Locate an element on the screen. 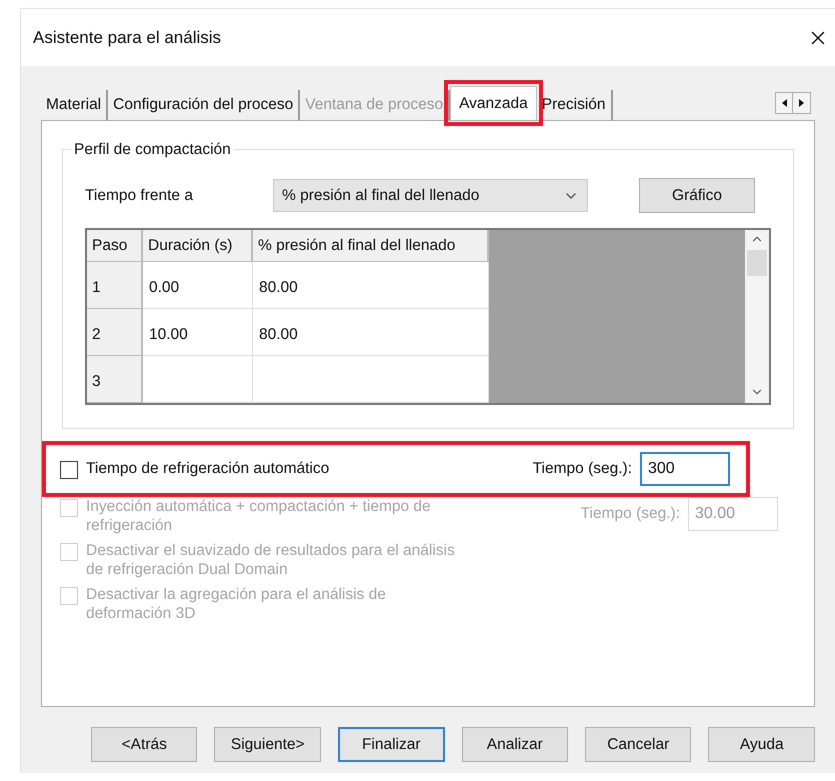 The height and width of the screenshot is (781, 835). dialog-button: Analizar is located at coordinates (515, 744).